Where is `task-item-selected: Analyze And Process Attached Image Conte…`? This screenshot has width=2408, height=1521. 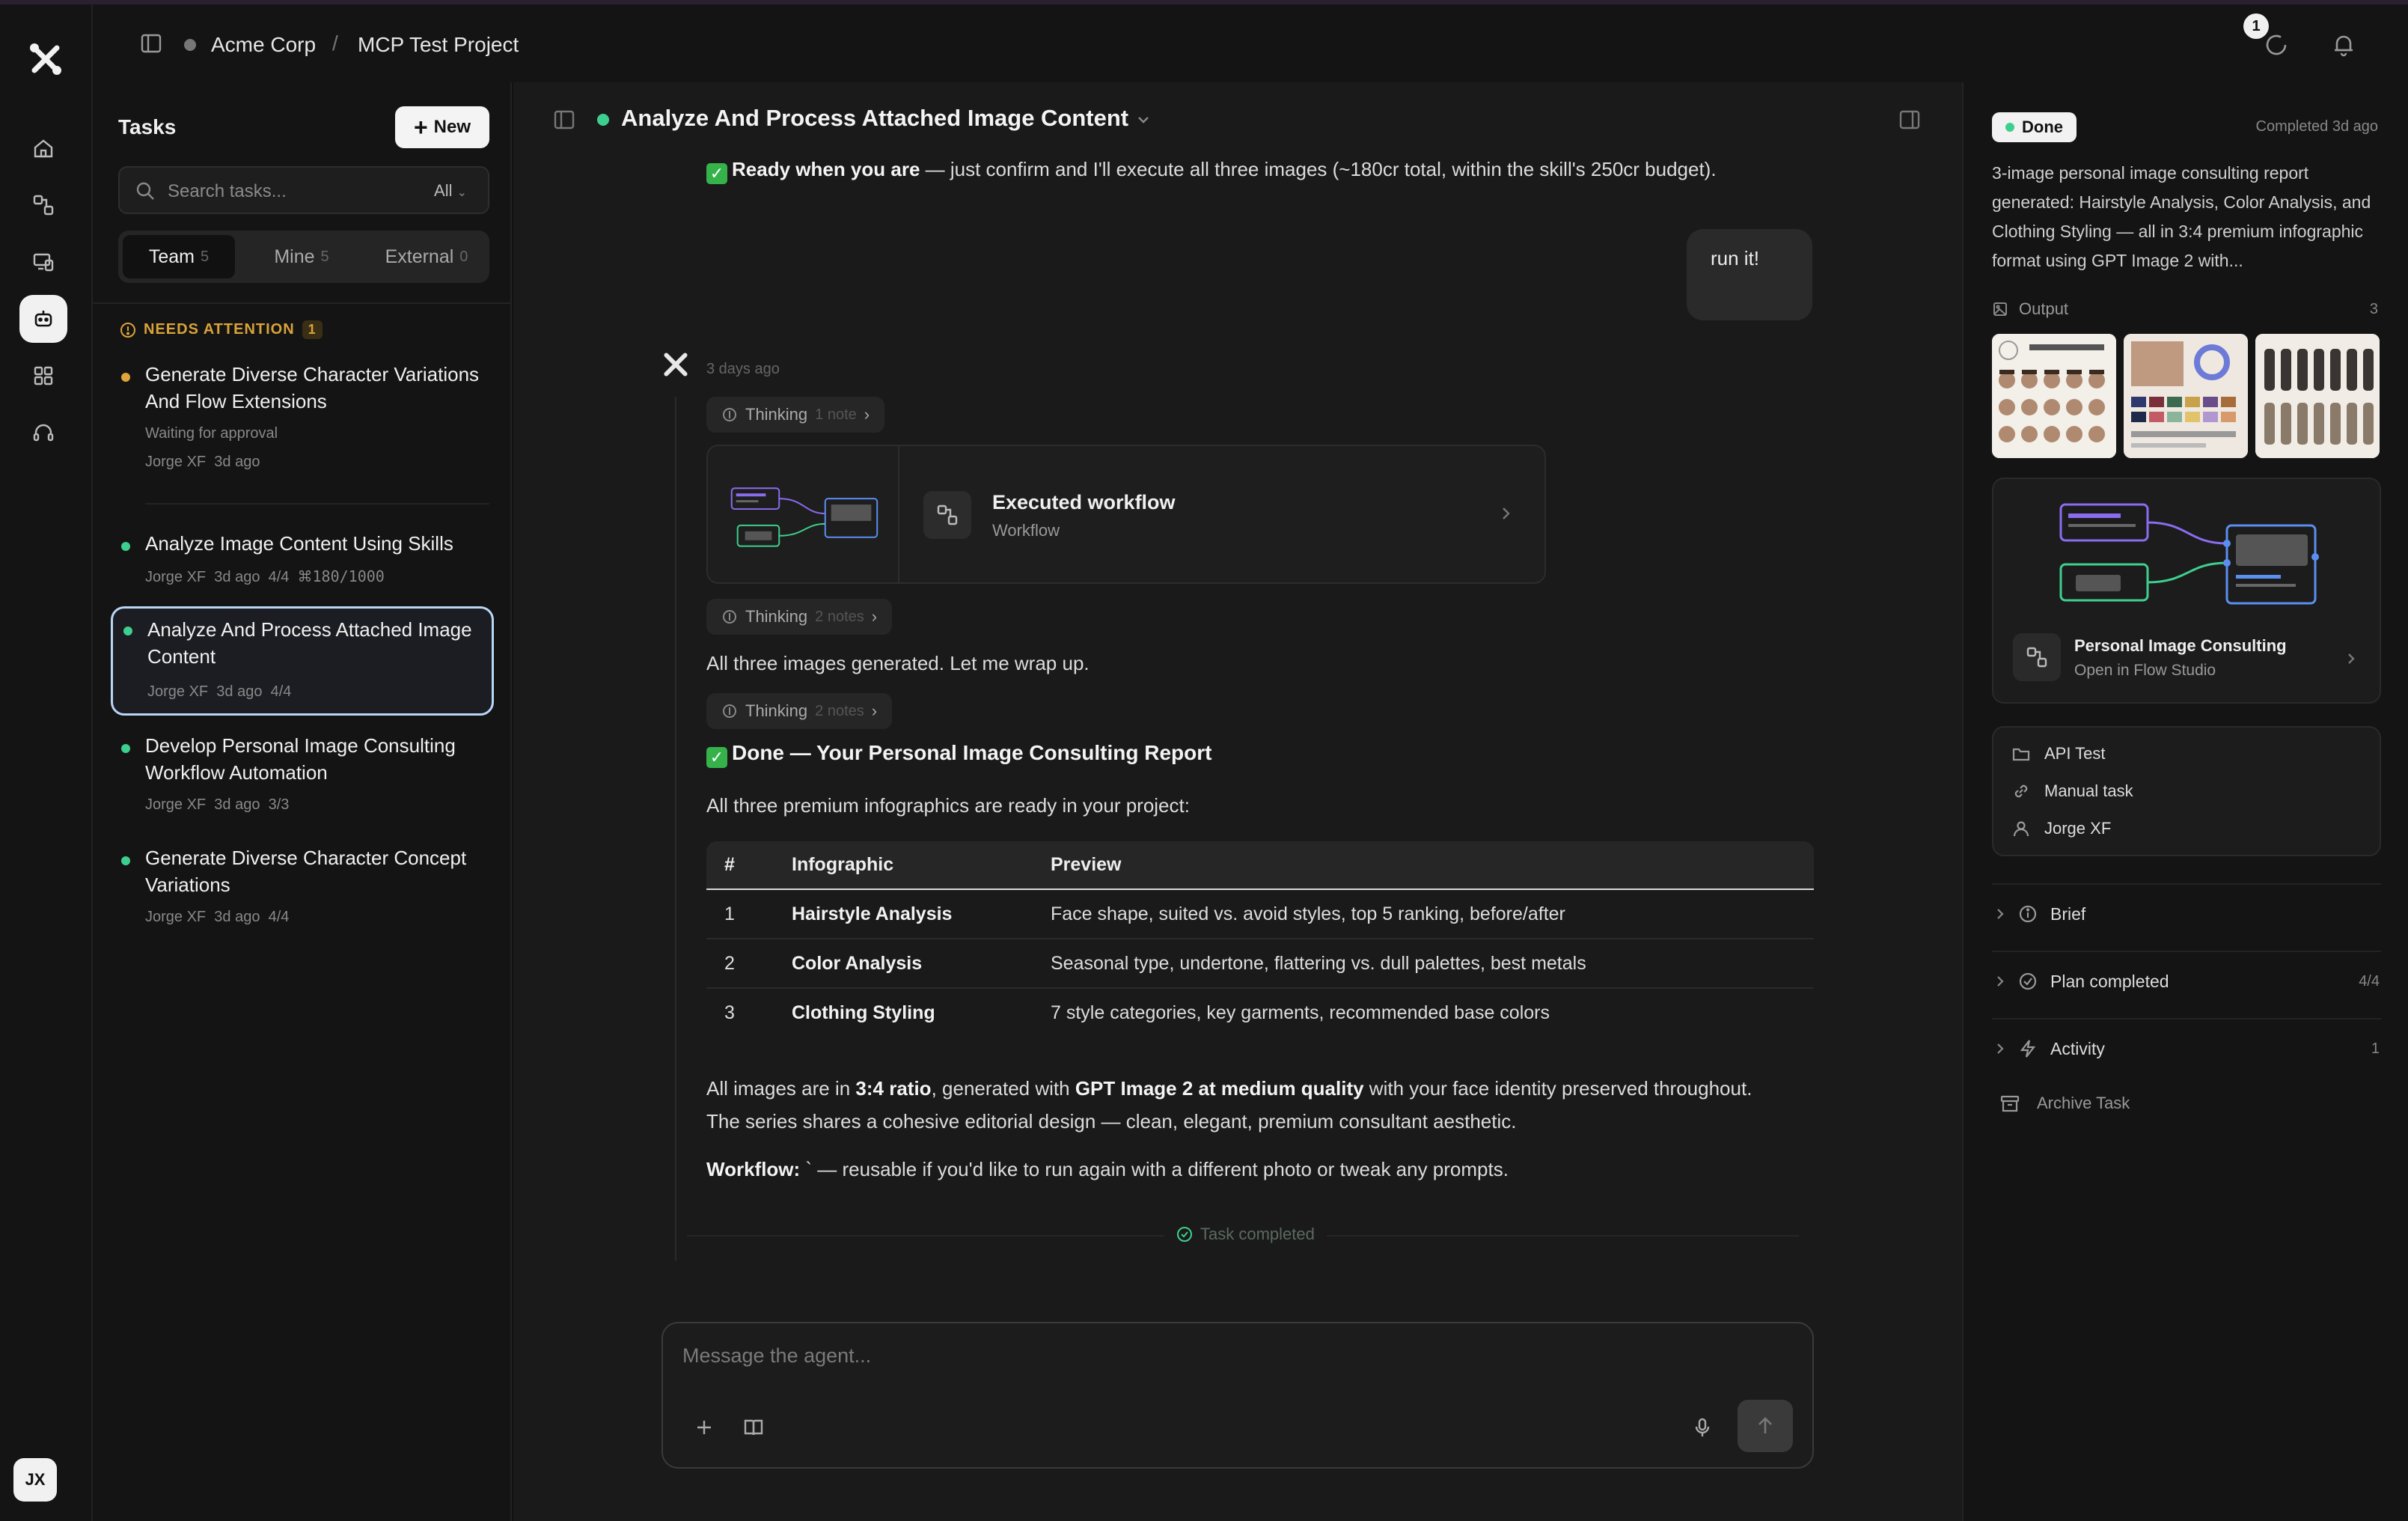 task-item-selected: Analyze And Process Attached Image Conte… is located at coordinates (302, 661).